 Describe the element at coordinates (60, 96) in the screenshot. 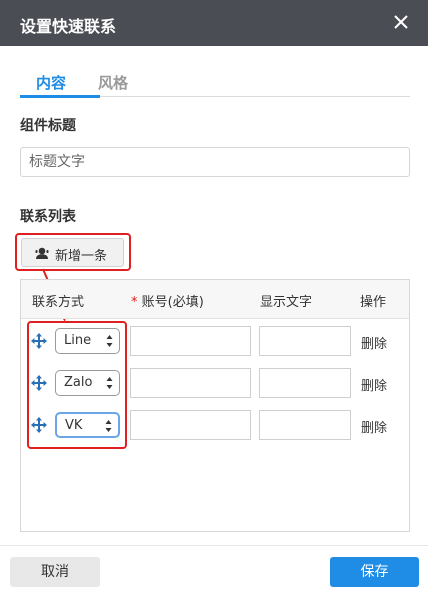

I see `active-tab-indicator` at that location.